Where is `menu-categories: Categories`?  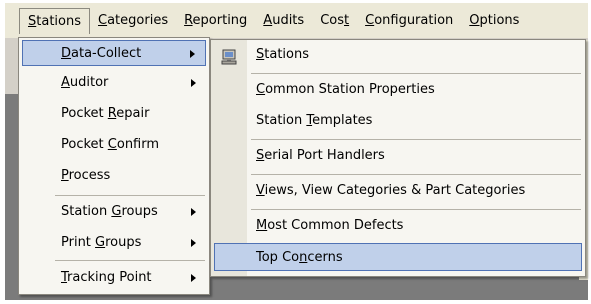 menu-categories: Categories is located at coordinates (133, 21).